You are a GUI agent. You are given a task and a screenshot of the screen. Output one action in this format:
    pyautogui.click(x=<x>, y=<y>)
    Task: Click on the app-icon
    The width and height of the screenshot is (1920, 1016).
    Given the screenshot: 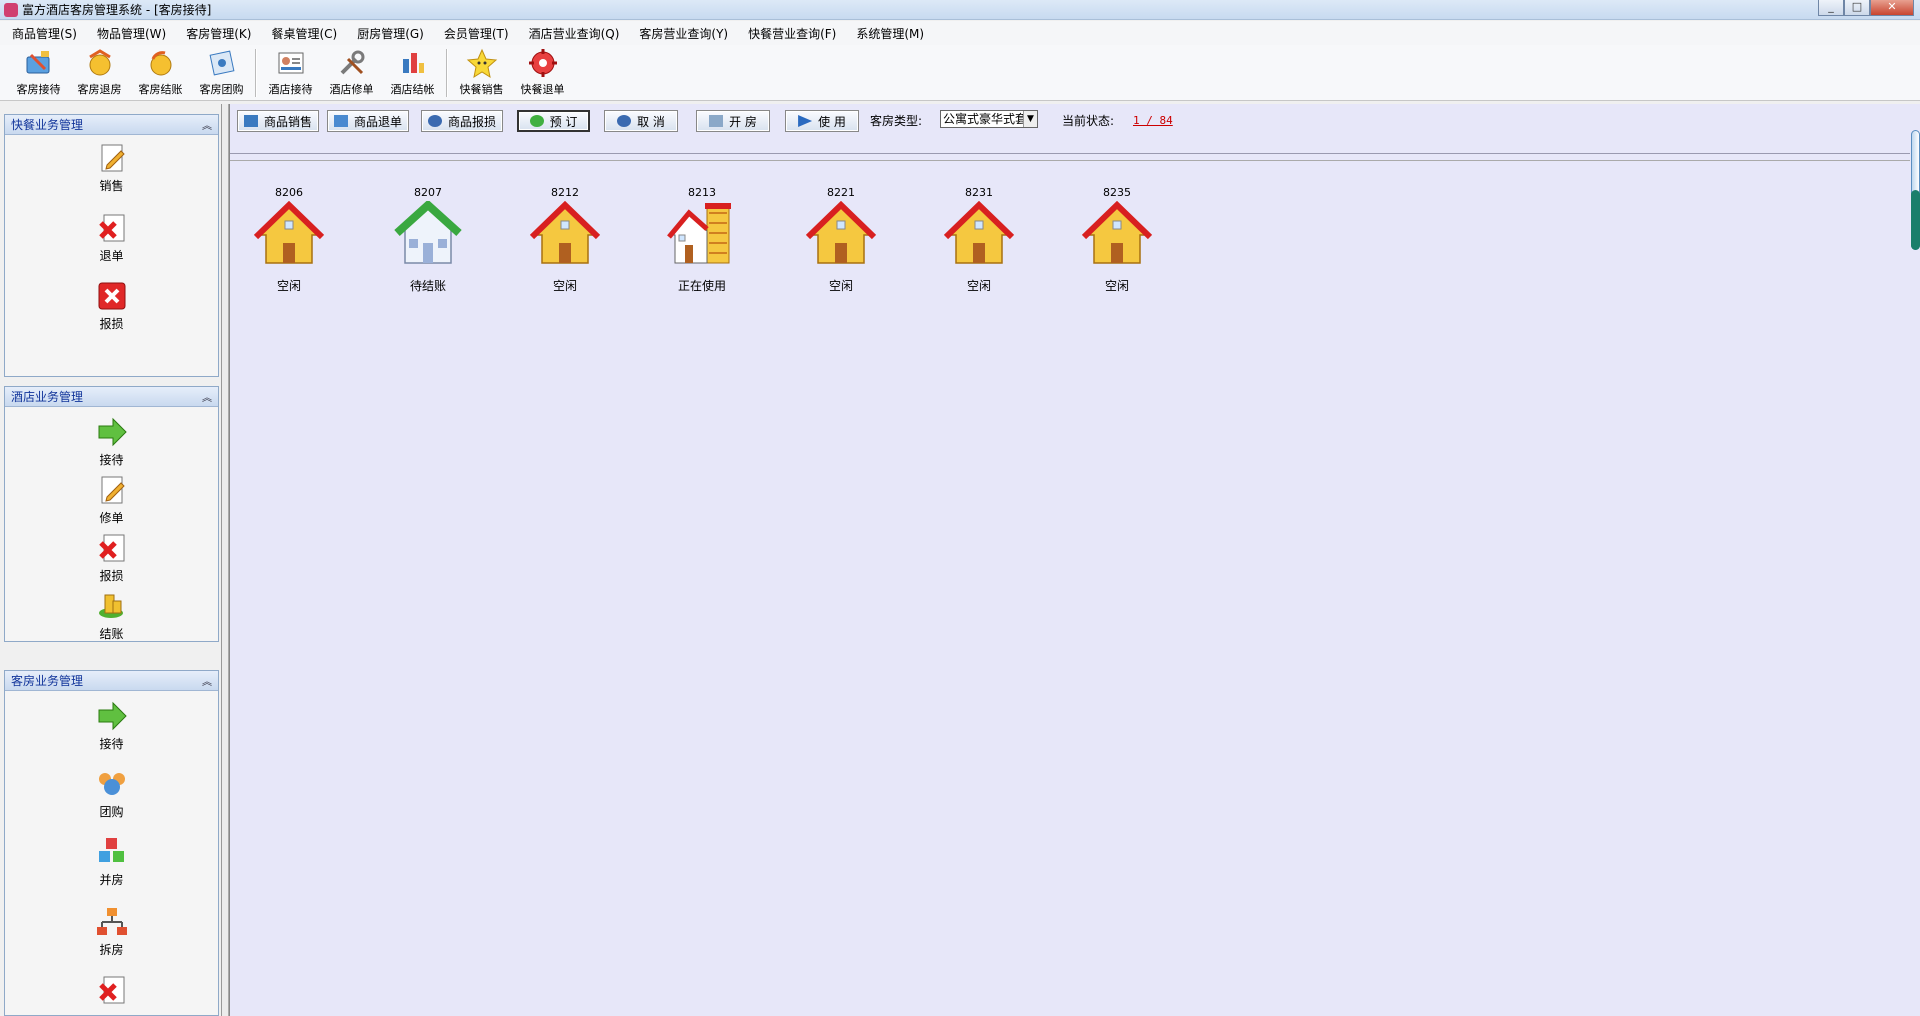 What is the action you would take?
    pyautogui.click(x=11, y=9)
    